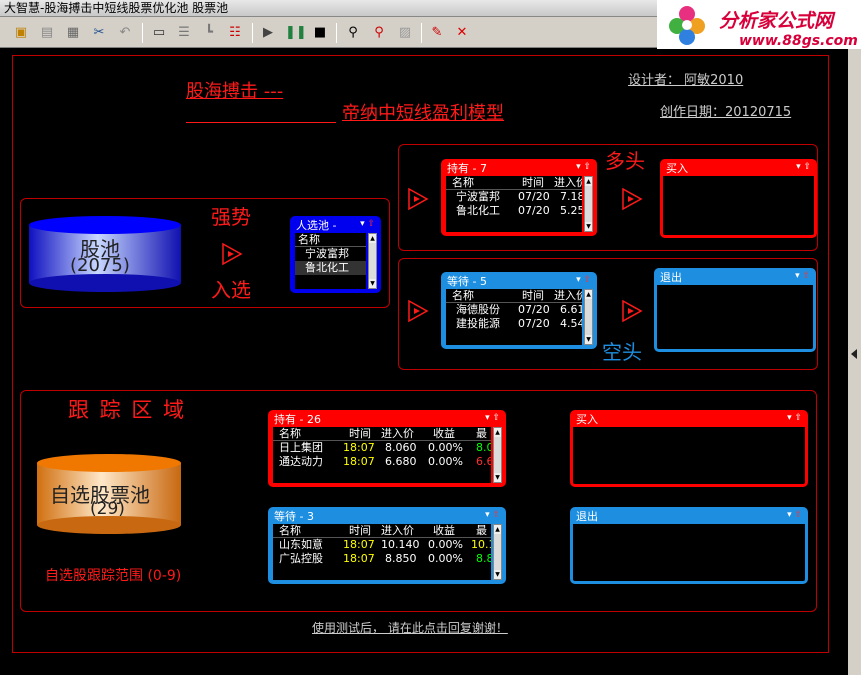  I want to click on table-row: 海德股份 07/20 6.61, so click(514, 310).